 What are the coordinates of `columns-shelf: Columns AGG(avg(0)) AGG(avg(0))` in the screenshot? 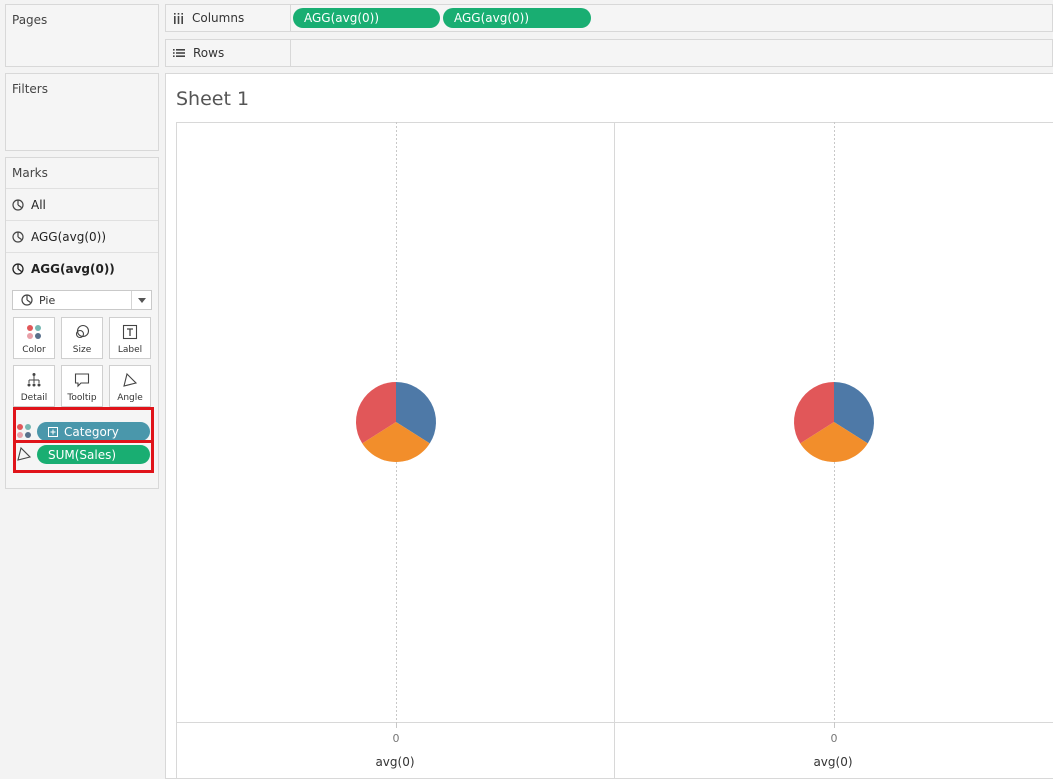 It's located at (609, 18).